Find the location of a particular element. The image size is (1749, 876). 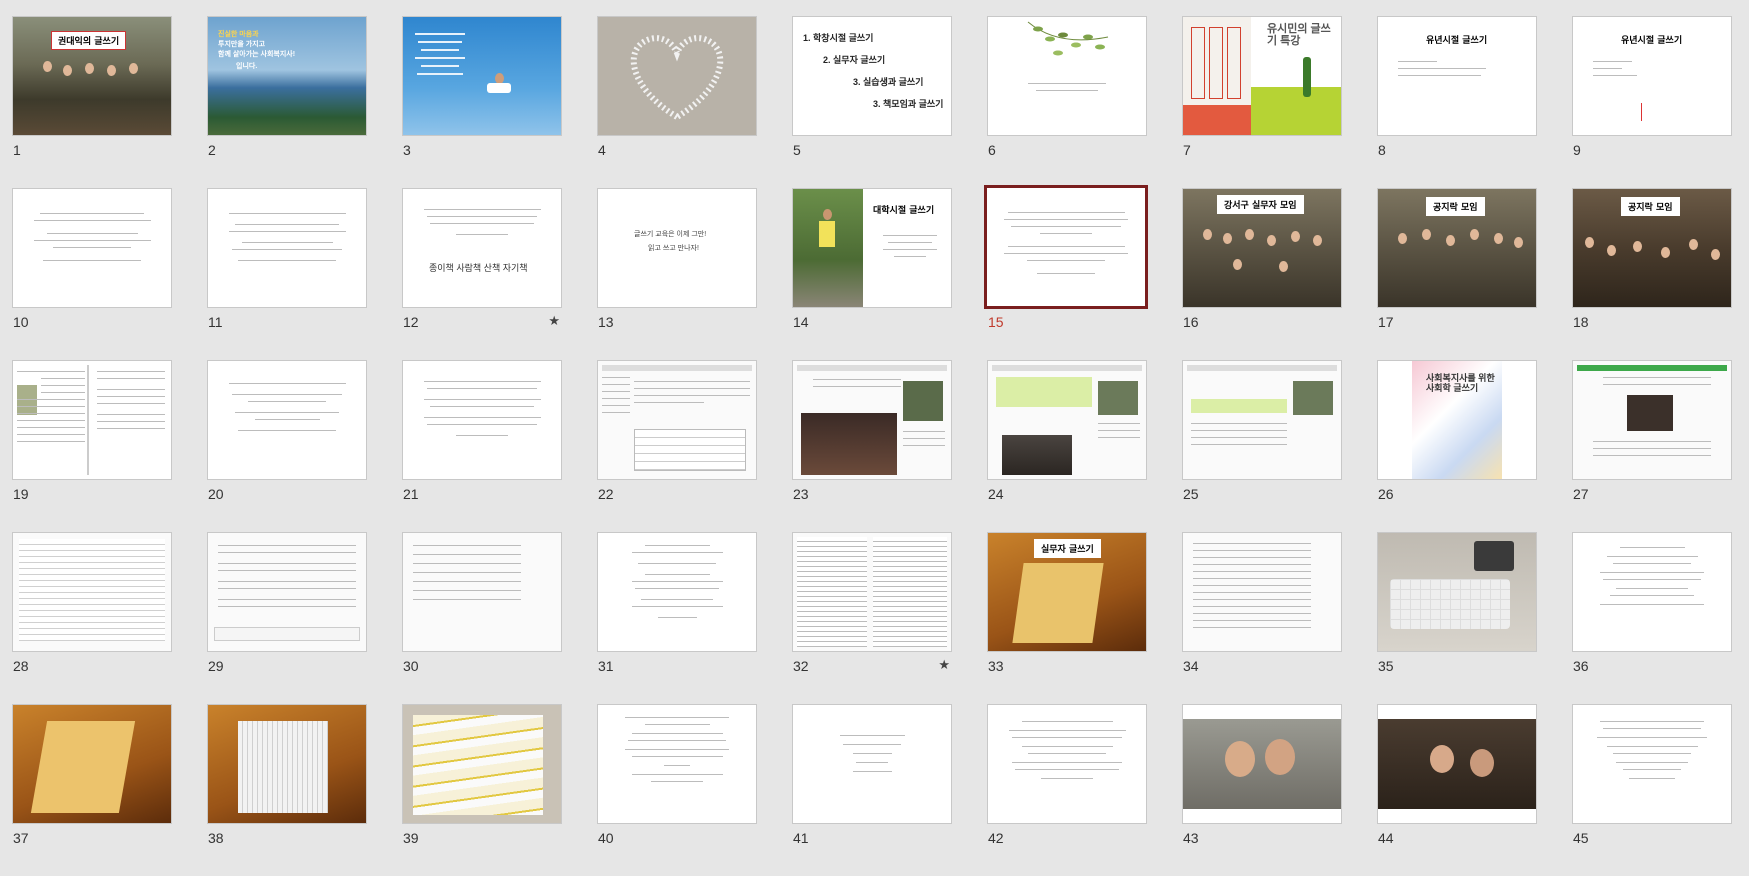

slide-number: 35 is located at coordinates (1386, 666).